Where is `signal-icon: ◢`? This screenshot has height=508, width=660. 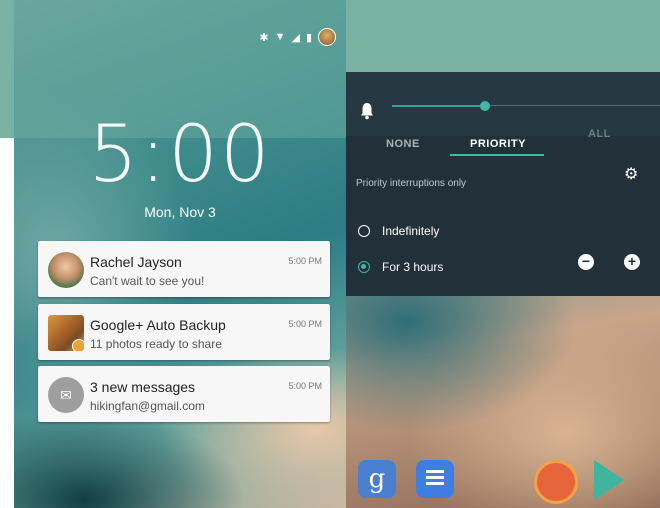 signal-icon: ◢ is located at coordinates (295, 37).